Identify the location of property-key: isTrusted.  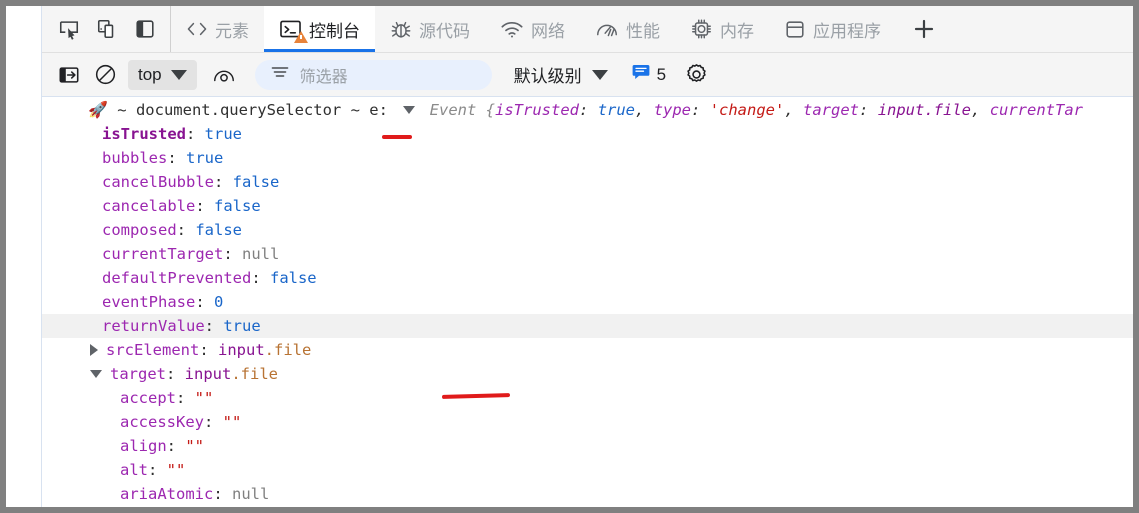
(144, 134).